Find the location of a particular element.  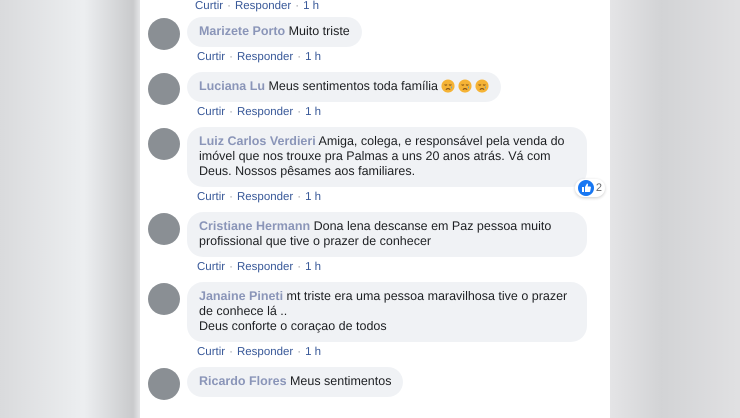

comment-text: Cristiane Hermann Dona lena descanse em Paz pessoa muito profissional que tive o prazer de conhecer is located at coordinates (375, 233).